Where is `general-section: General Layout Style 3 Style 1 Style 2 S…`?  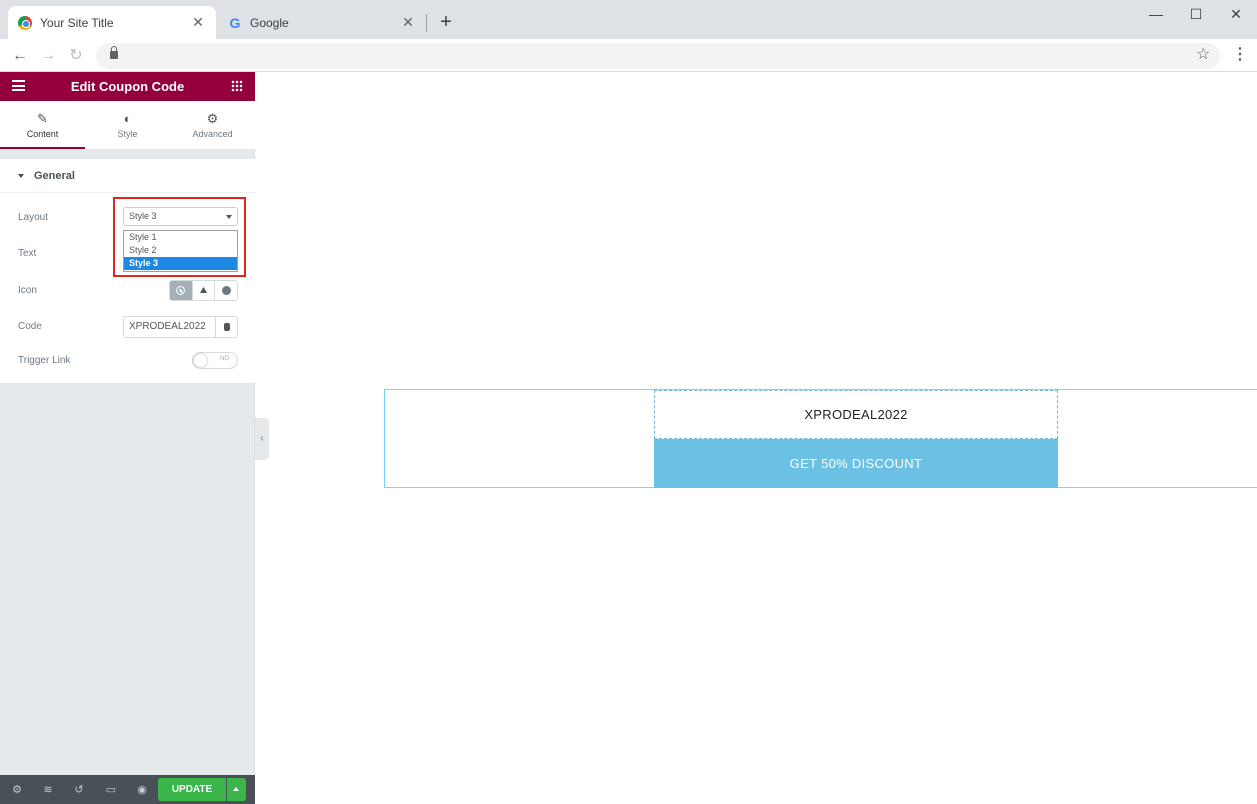
general-section: General Layout Style 3 Style 1 Style 2 S… is located at coordinates (127, 271).